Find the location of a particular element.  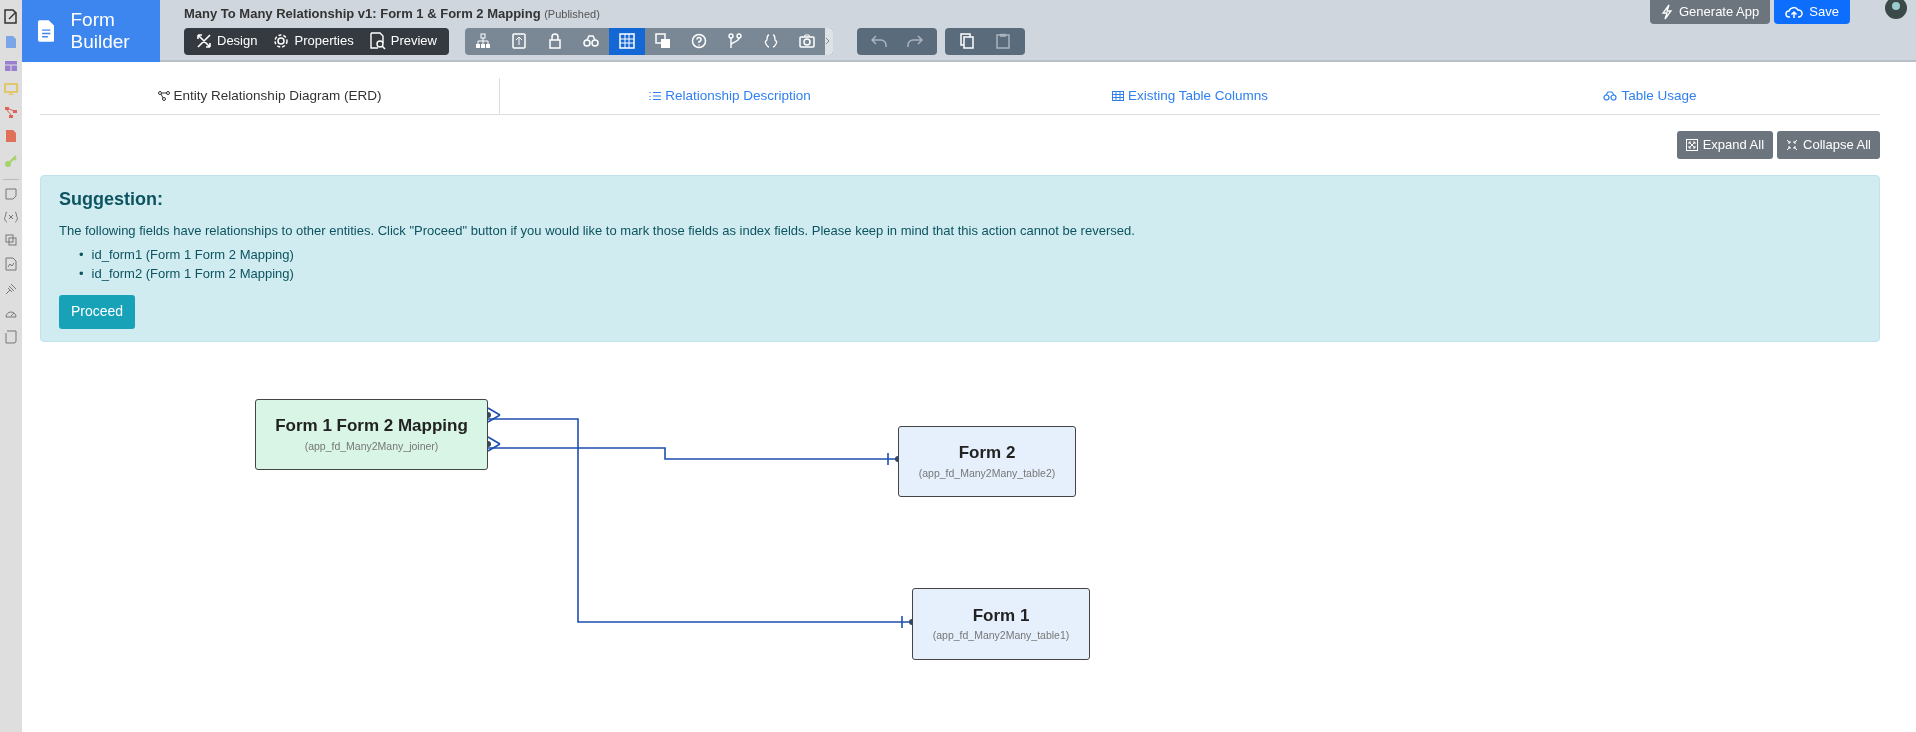

entity-node: Form 1 Form 2 Mapping (app_fd_Many2Many_joiner) is located at coordinates (371, 434).